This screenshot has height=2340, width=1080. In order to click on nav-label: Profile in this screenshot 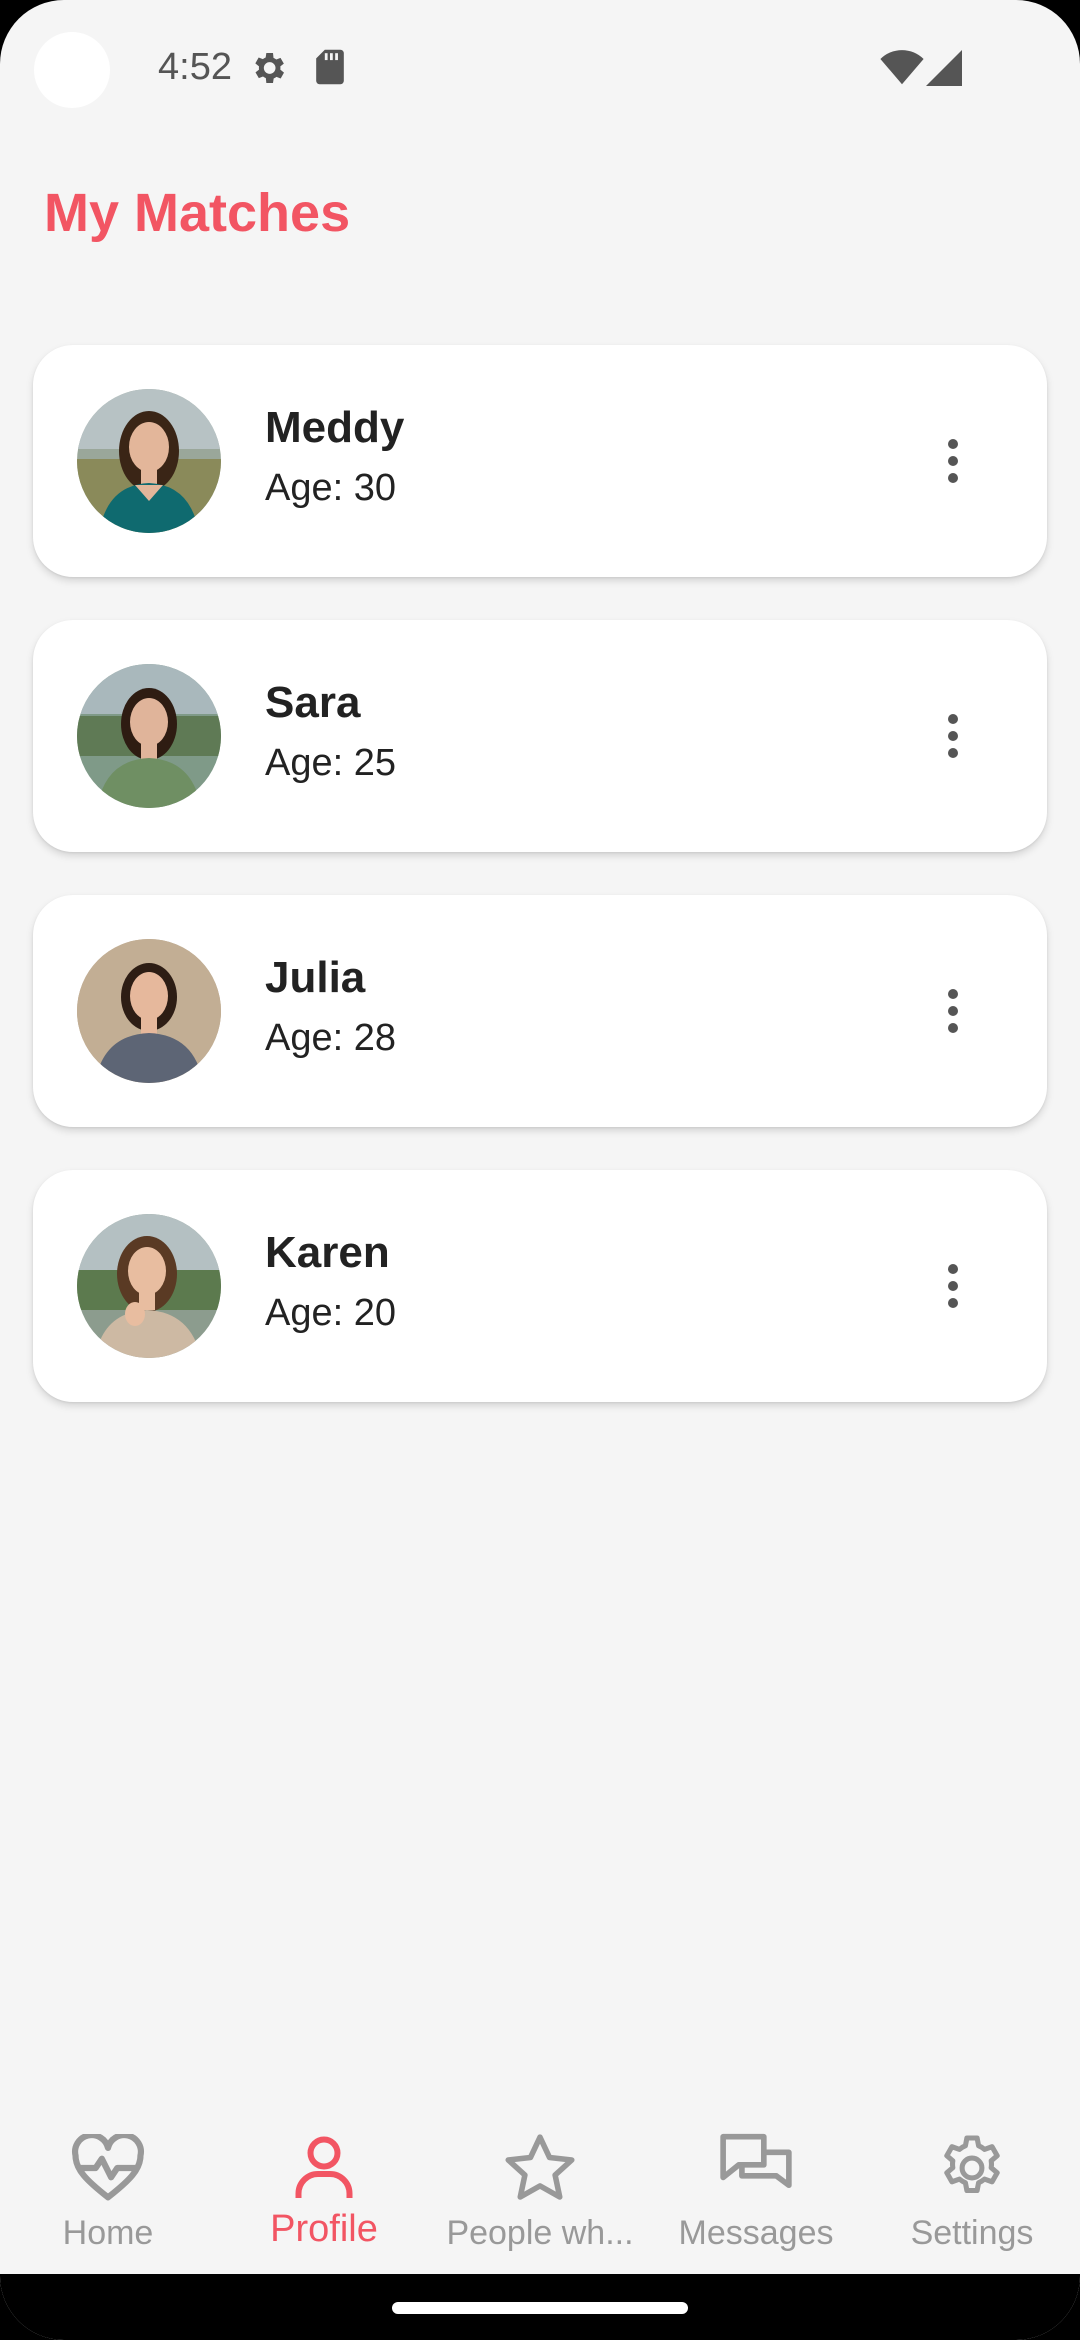, I will do `click(324, 2229)`.